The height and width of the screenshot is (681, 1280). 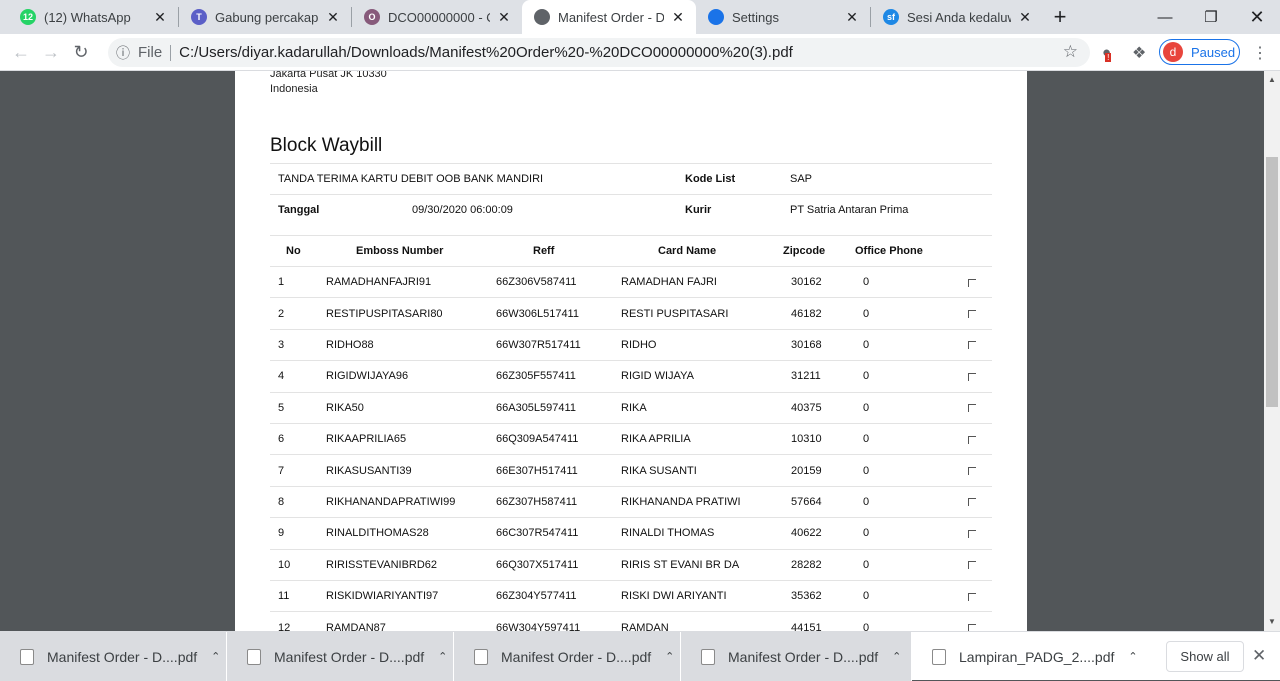 What do you see at coordinates (1165, 17) in the screenshot?
I see `minimize-icon: —` at bounding box center [1165, 17].